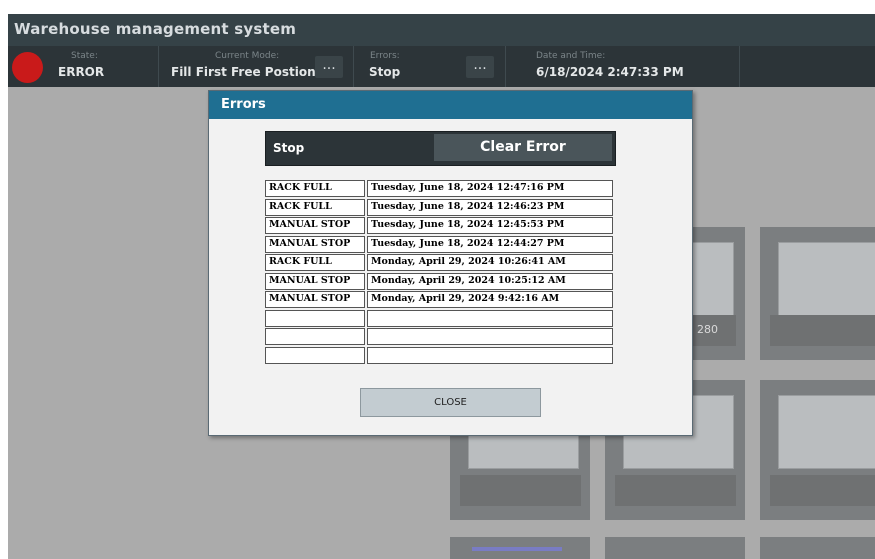 The width and height of the screenshot is (875, 559). I want to click on stop-bar: Stop Clear Error, so click(440, 148).